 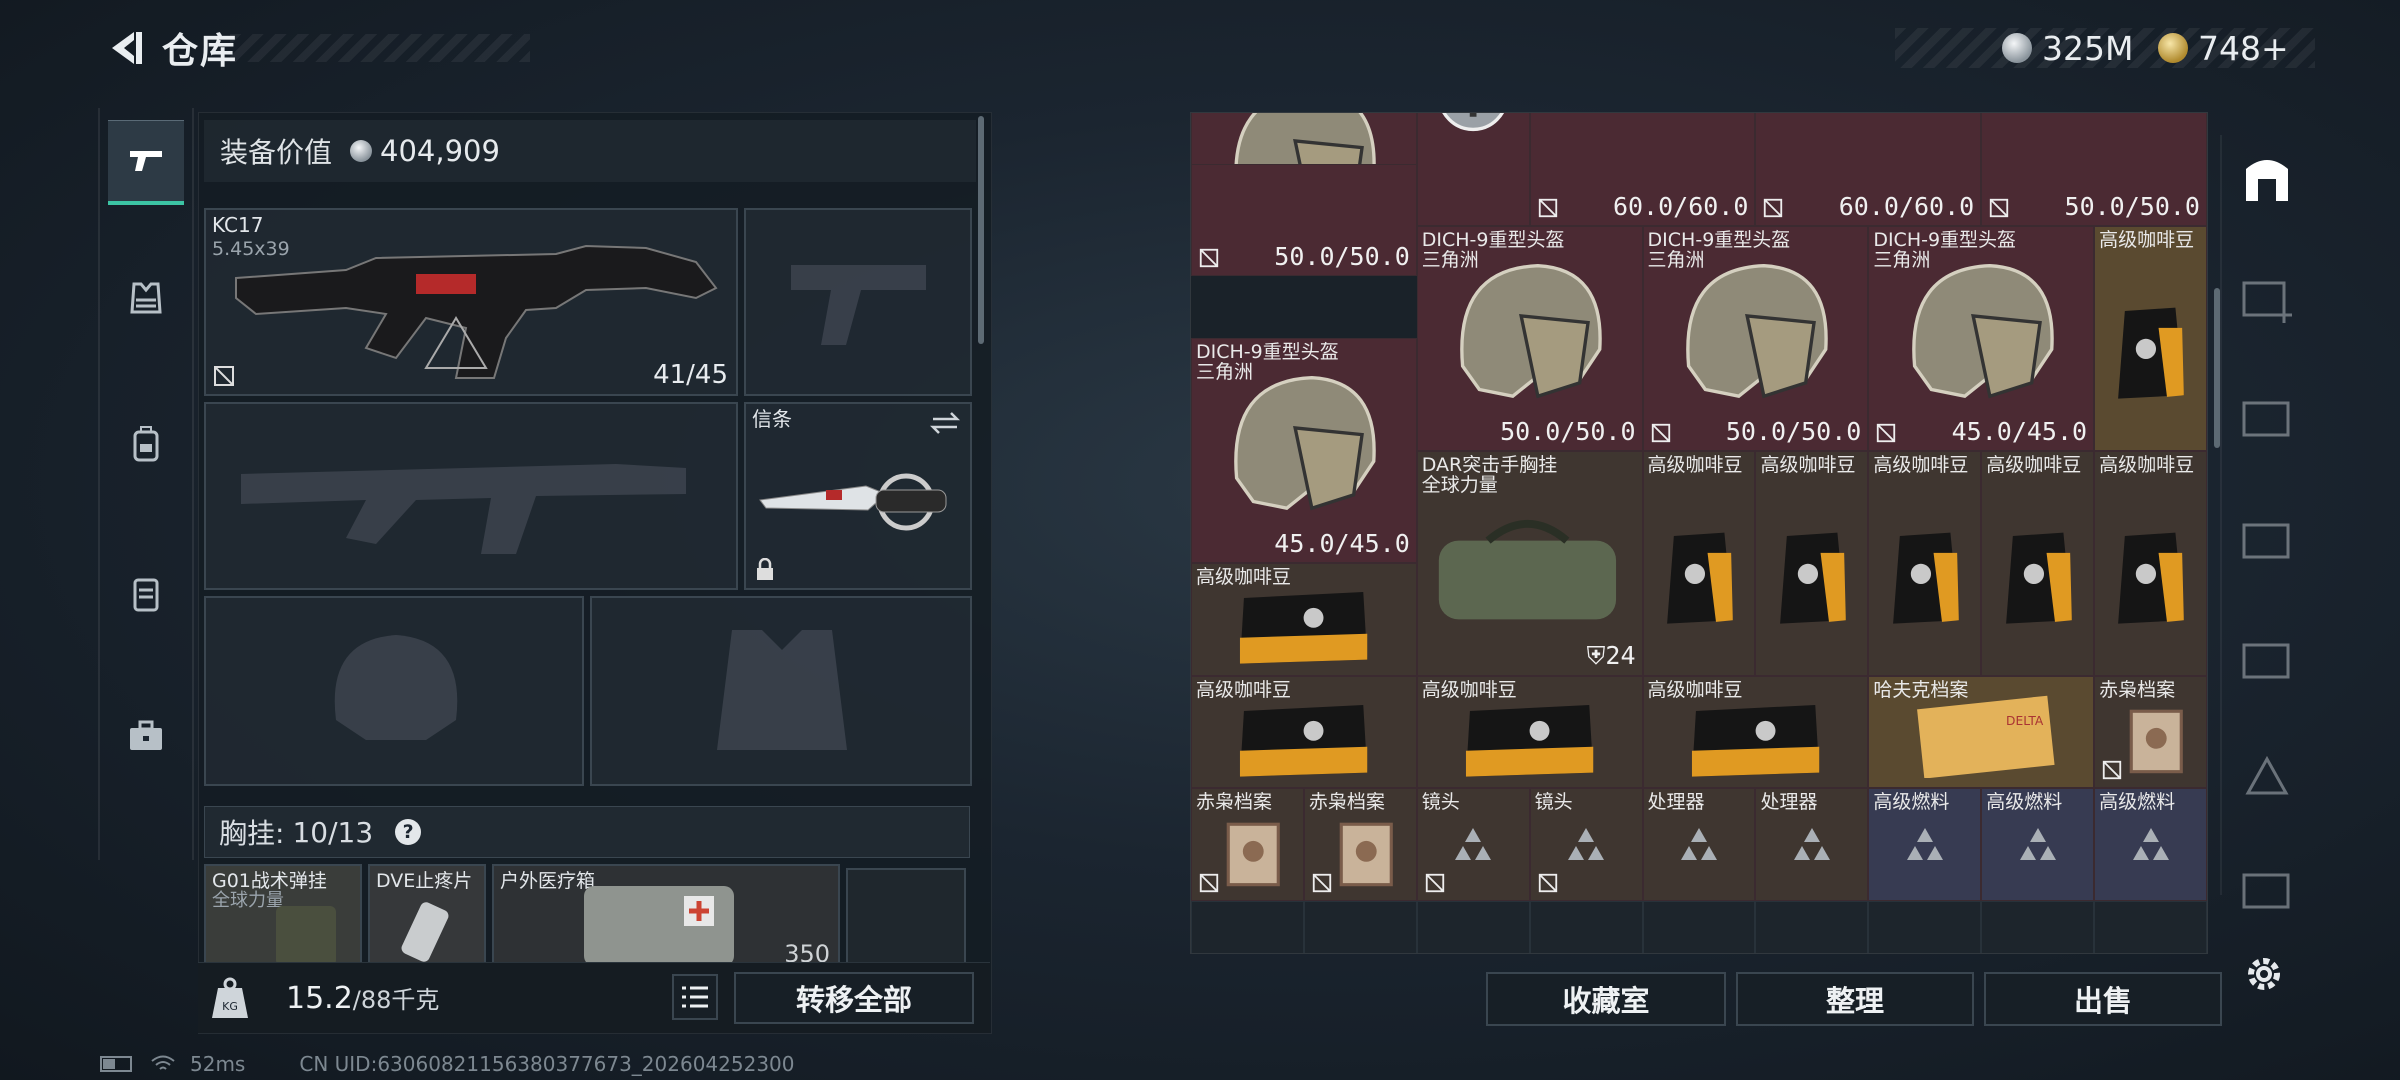 I want to click on nav-backpack, so click(x=146, y=444).